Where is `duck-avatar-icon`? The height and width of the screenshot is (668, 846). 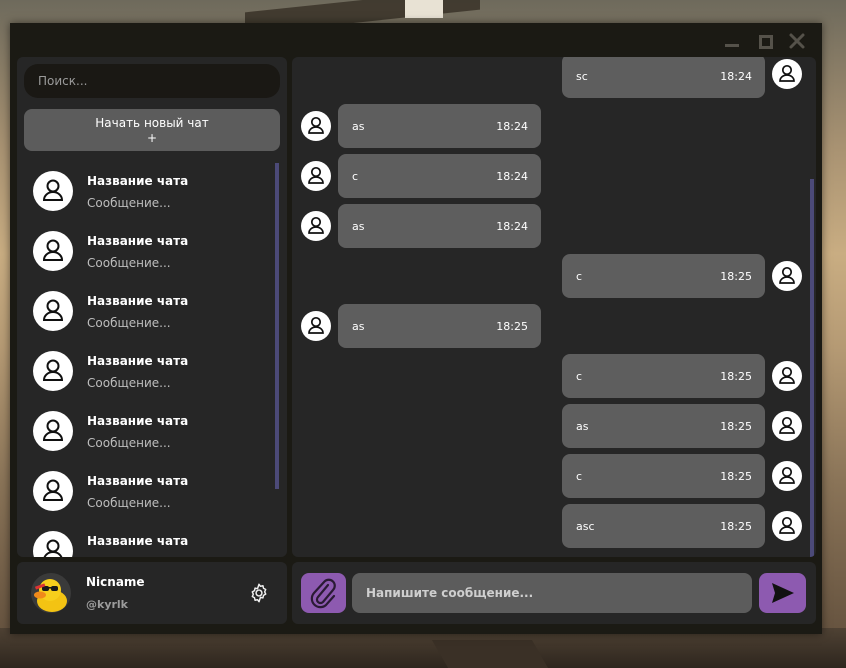
duck-avatar-icon is located at coordinates (51, 593).